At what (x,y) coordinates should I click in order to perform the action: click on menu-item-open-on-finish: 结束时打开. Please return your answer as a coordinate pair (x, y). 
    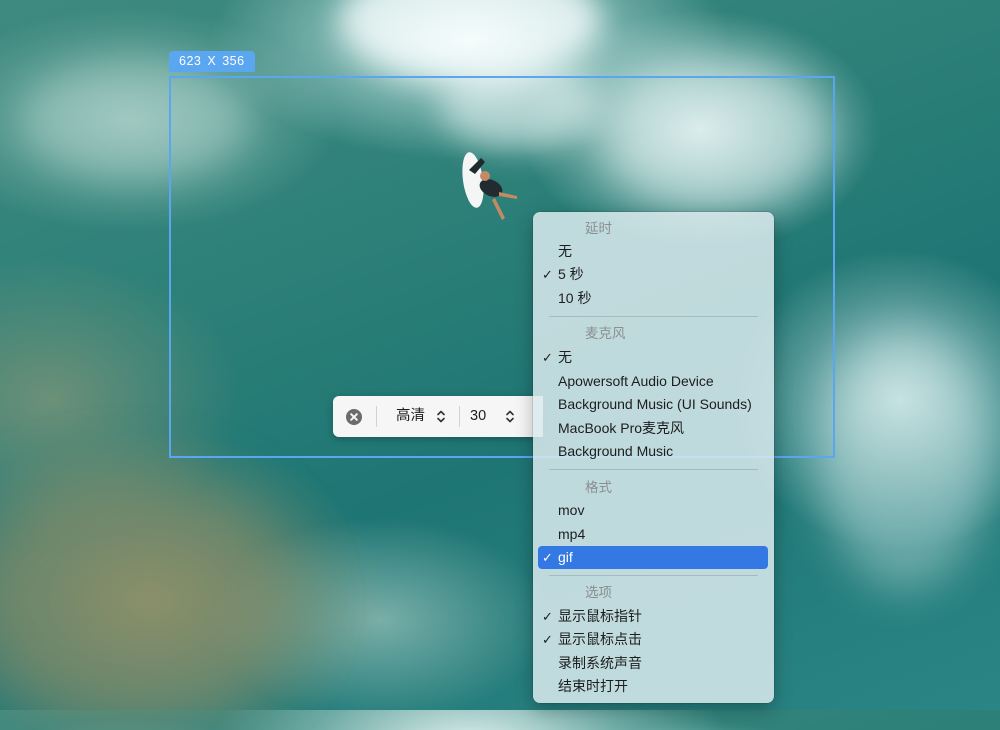
    Looking at the image, I should click on (653, 686).